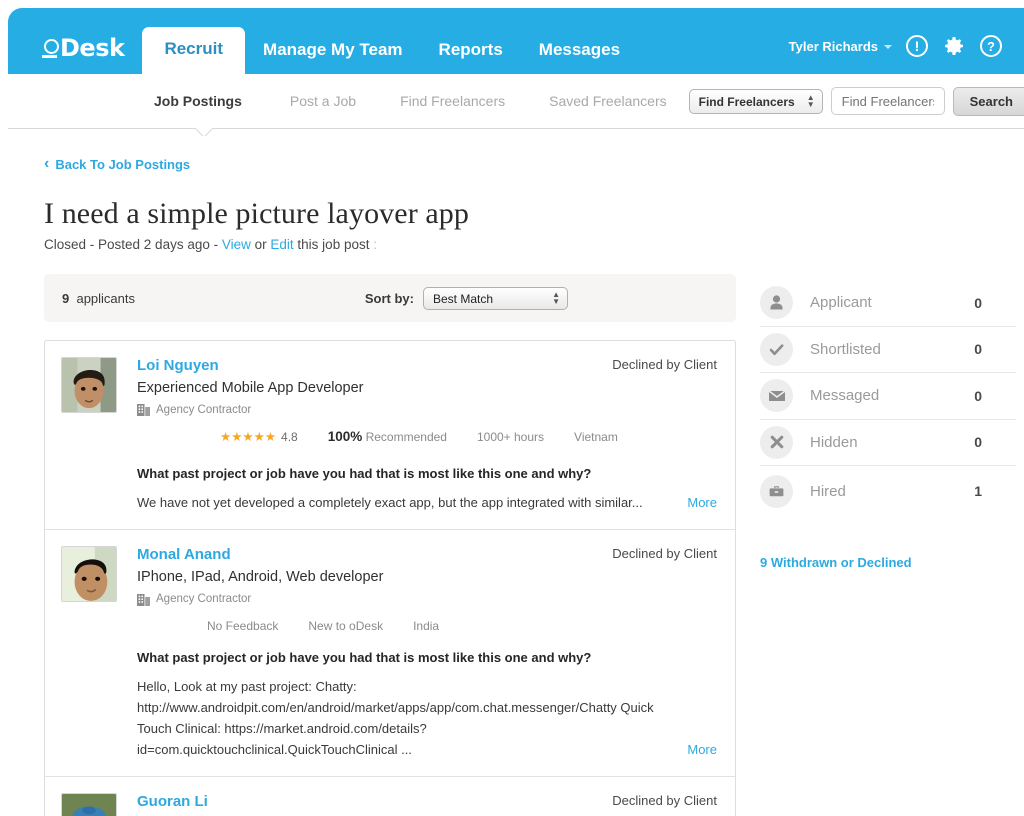  I want to click on answer-line: Hello, Look at my past project: Chatty:, so click(247, 686).